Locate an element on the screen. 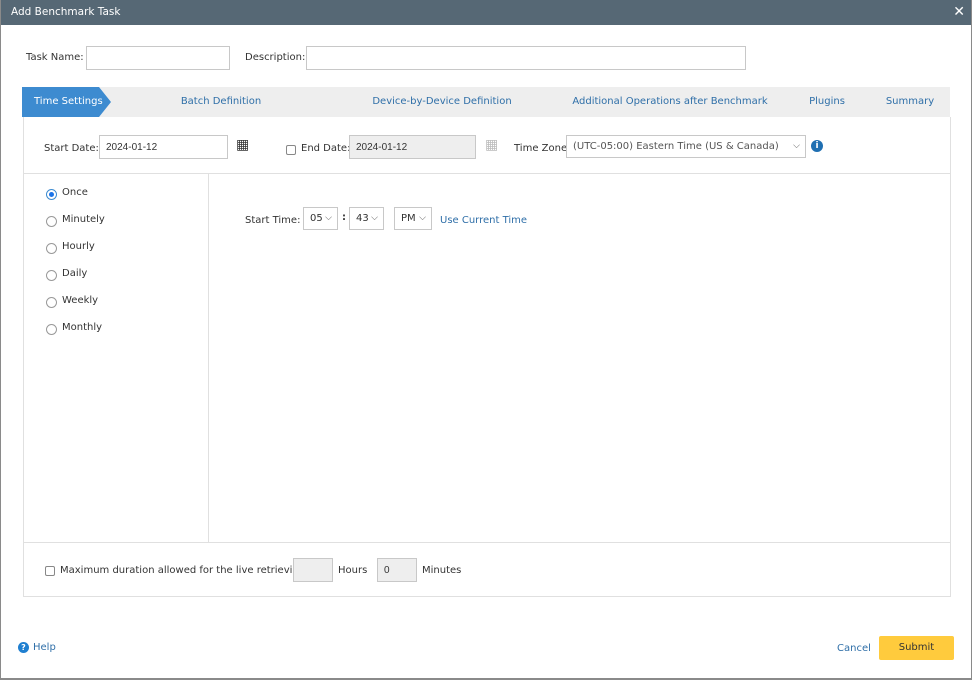 The image size is (972, 680). minute-value: 43 is located at coordinates (362, 218).